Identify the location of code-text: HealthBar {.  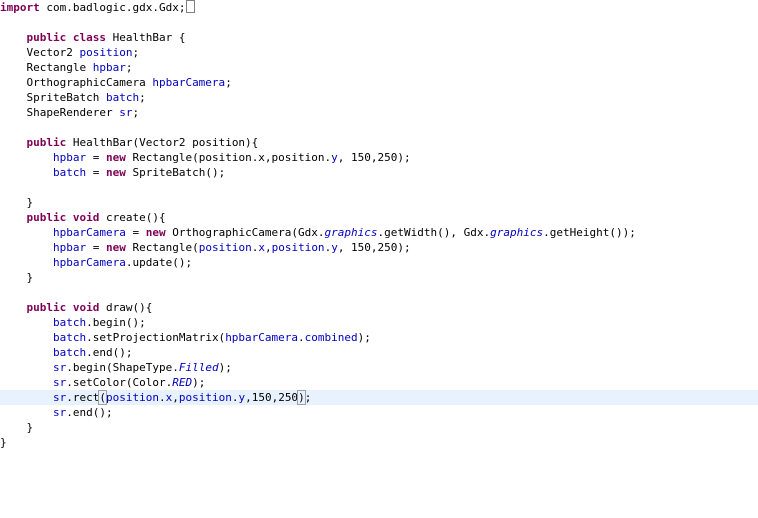
(146, 37).